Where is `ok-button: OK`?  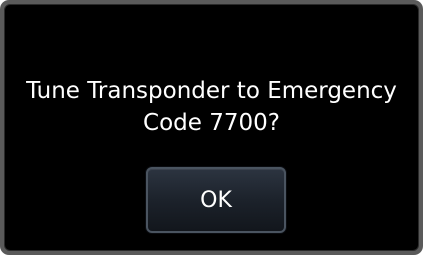 ok-button: OK is located at coordinates (216, 200).